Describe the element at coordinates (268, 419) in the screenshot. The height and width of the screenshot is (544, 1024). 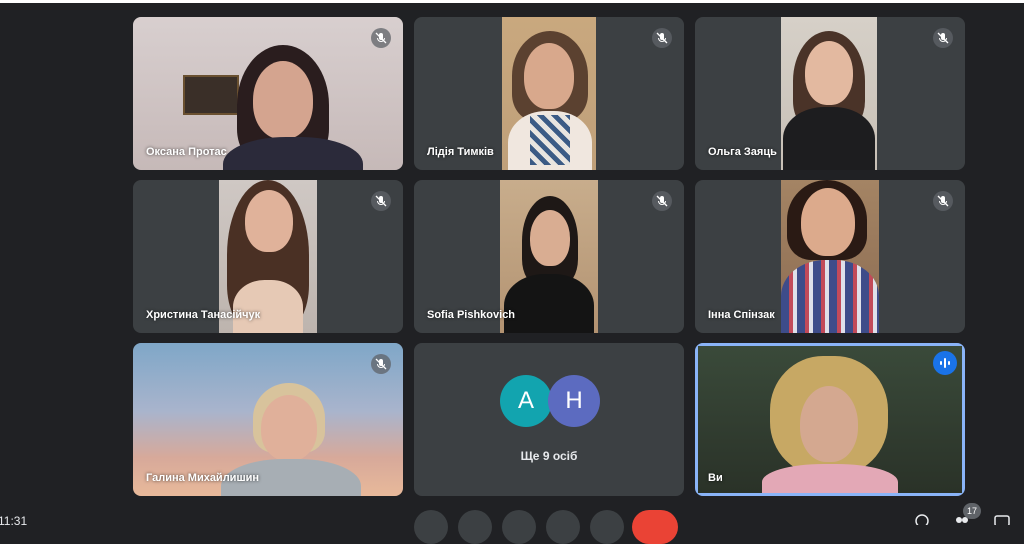
I see `participant-tile-7: Галина Михайлишин` at that location.